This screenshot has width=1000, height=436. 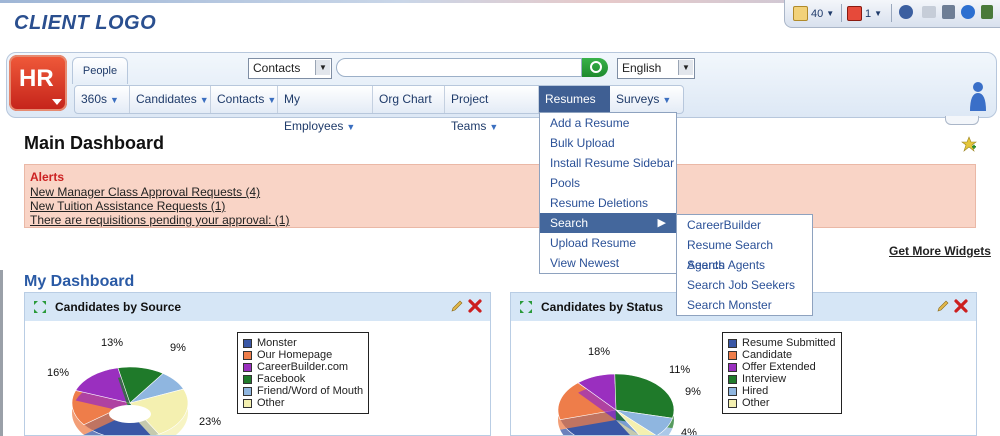 I want to click on menu-item-install-resume-sidebar: Install Resume Sidebar, so click(x=608, y=163).